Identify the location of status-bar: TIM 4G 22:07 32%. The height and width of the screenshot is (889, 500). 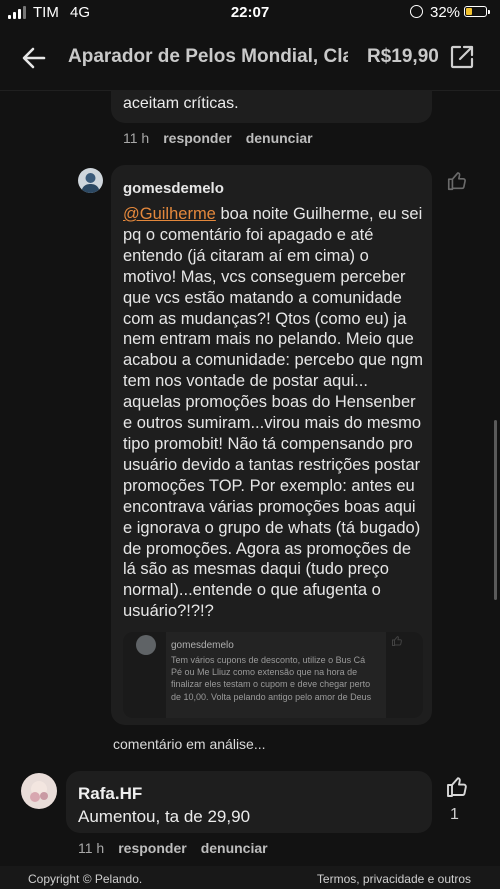
(250, 13).